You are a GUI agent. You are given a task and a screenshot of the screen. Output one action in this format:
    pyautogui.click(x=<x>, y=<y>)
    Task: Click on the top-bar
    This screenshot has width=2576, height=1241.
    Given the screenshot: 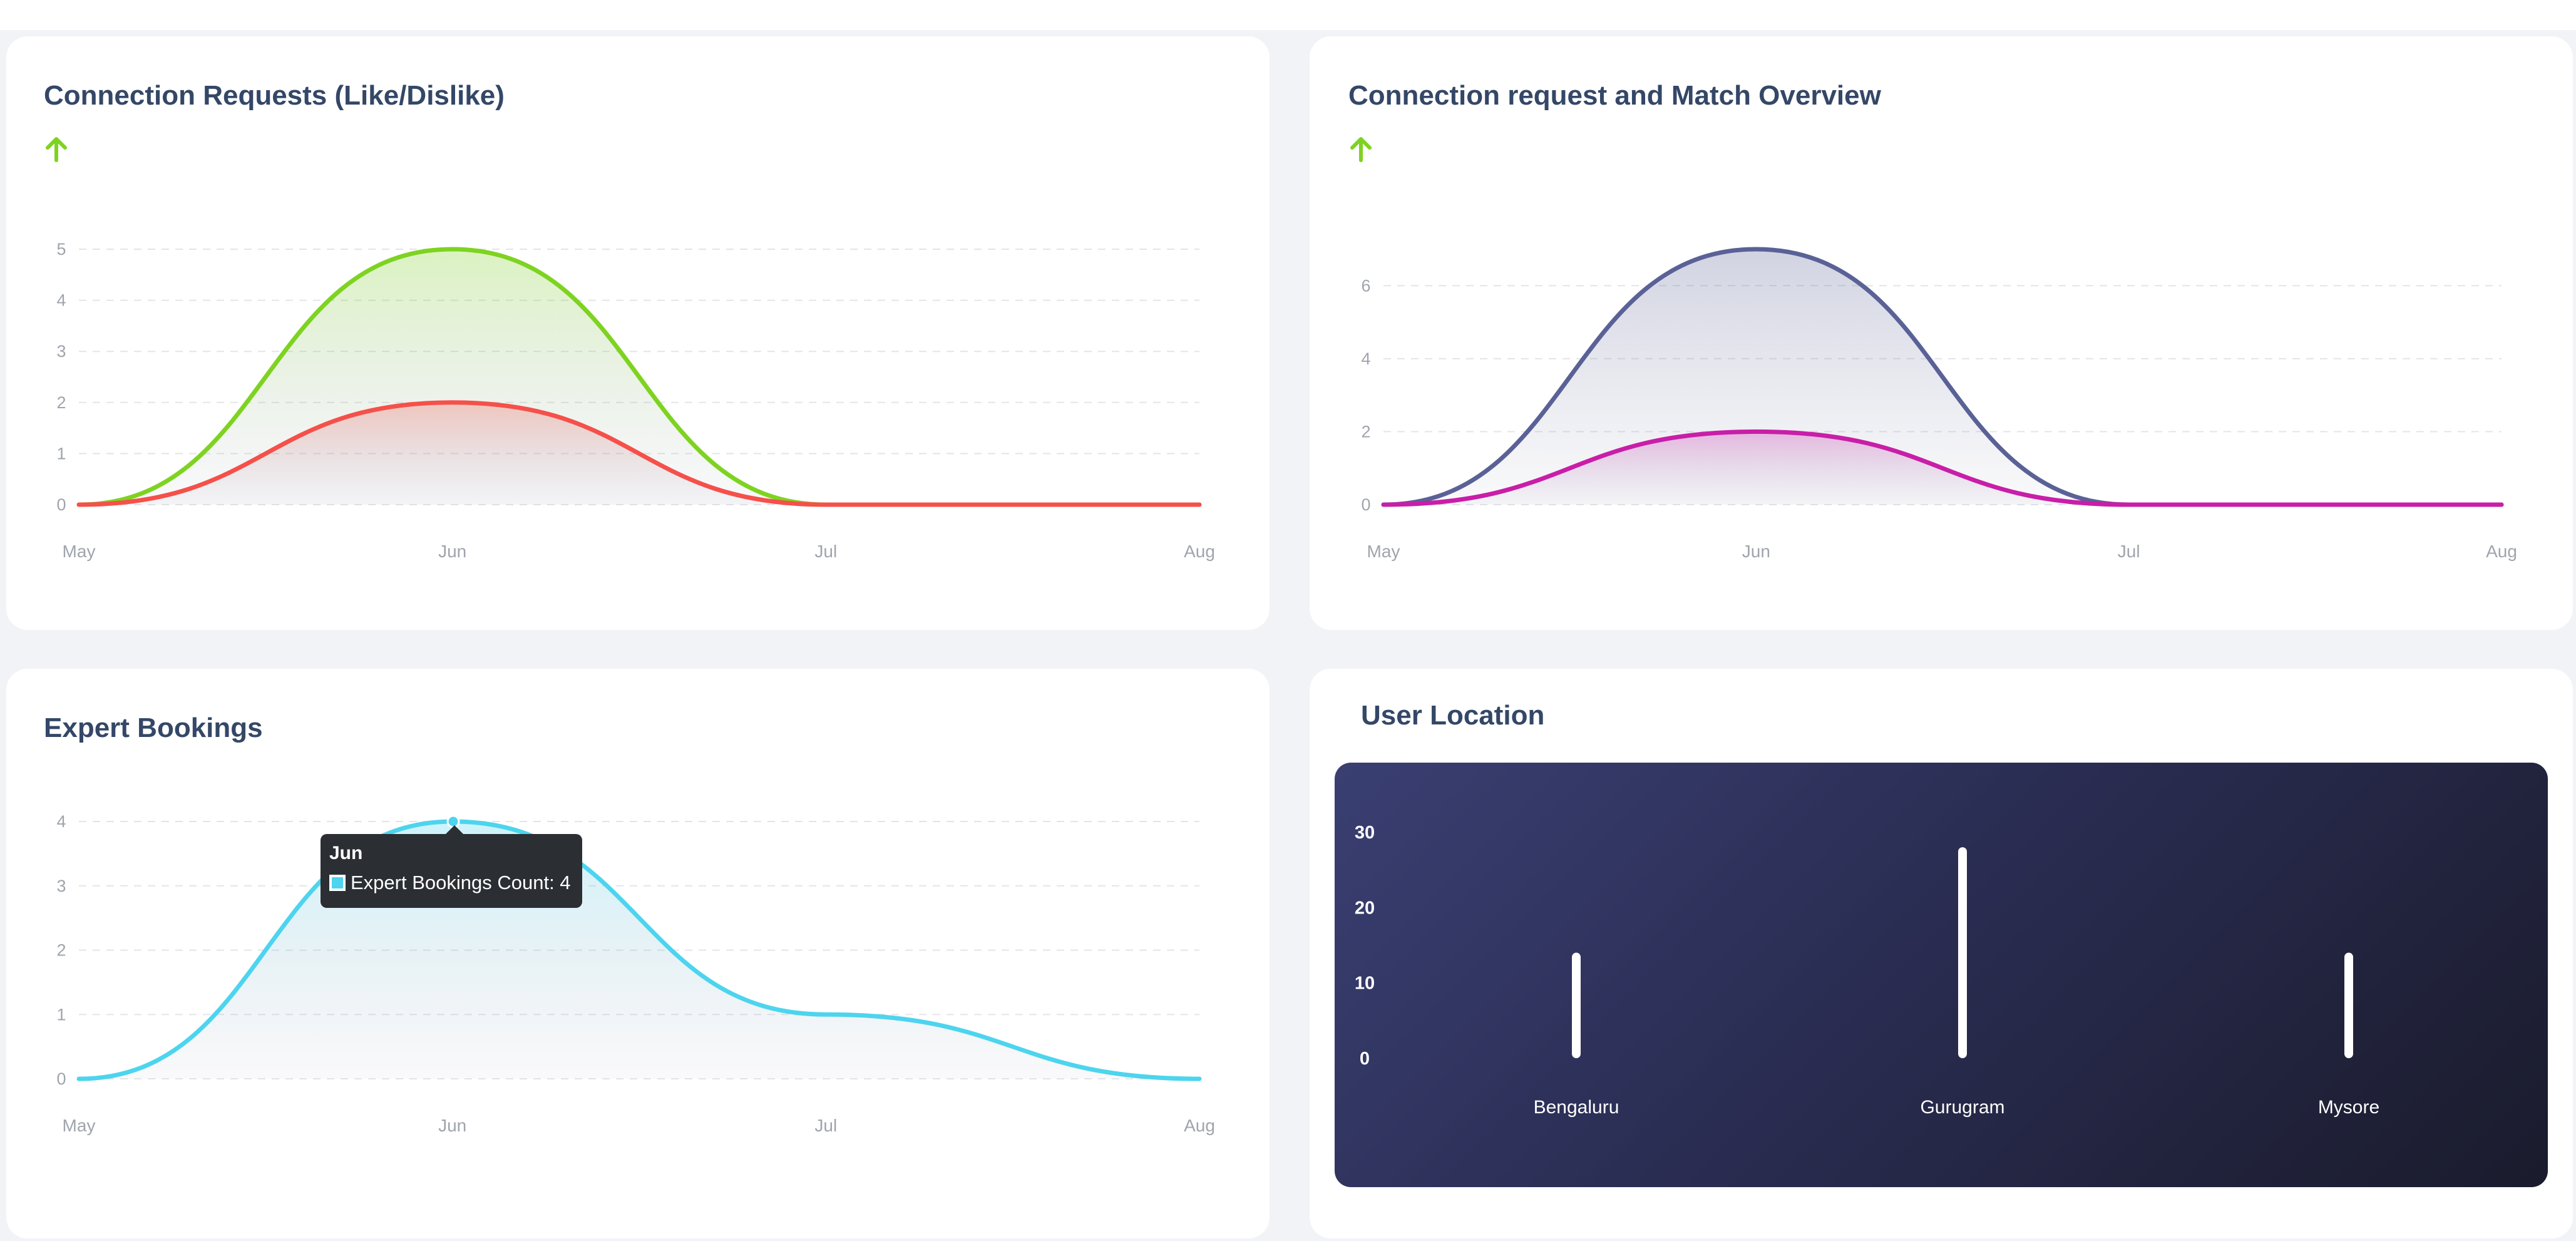 What is the action you would take?
    pyautogui.click(x=1288, y=15)
    